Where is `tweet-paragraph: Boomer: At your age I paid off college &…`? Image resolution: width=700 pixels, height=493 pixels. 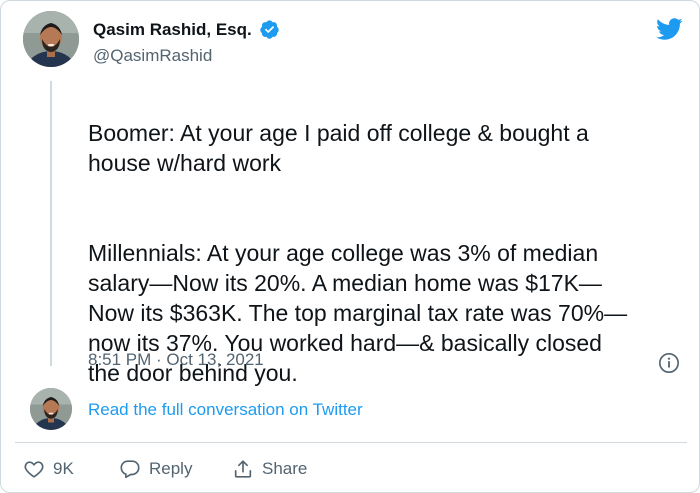 tweet-paragraph: Boomer: At your age I paid off college &… is located at coordinates (338, 148).